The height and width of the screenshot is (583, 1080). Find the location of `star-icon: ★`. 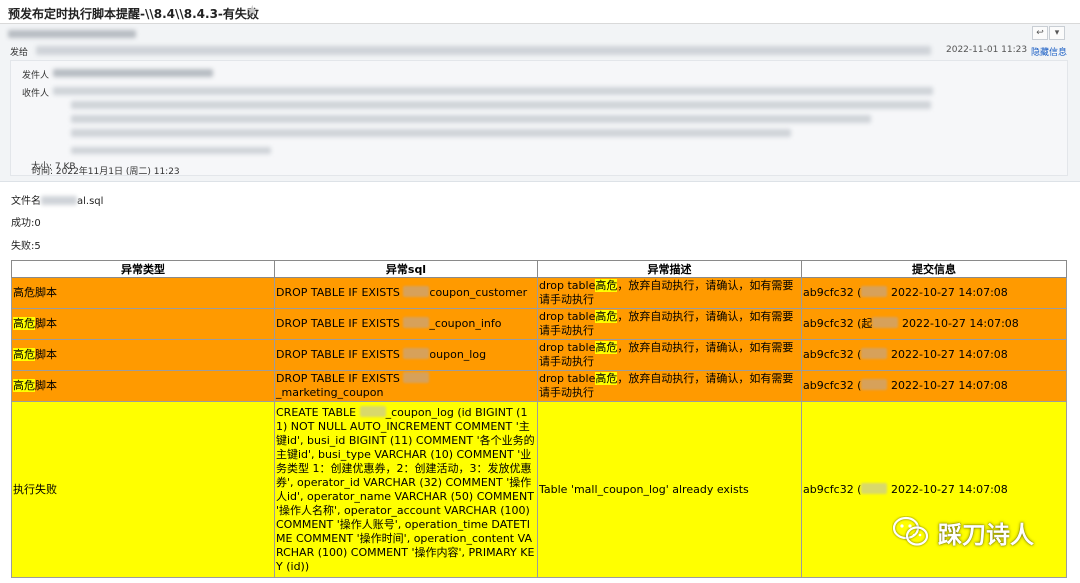

star-icon: ★ is located at coordinates (252, 11).